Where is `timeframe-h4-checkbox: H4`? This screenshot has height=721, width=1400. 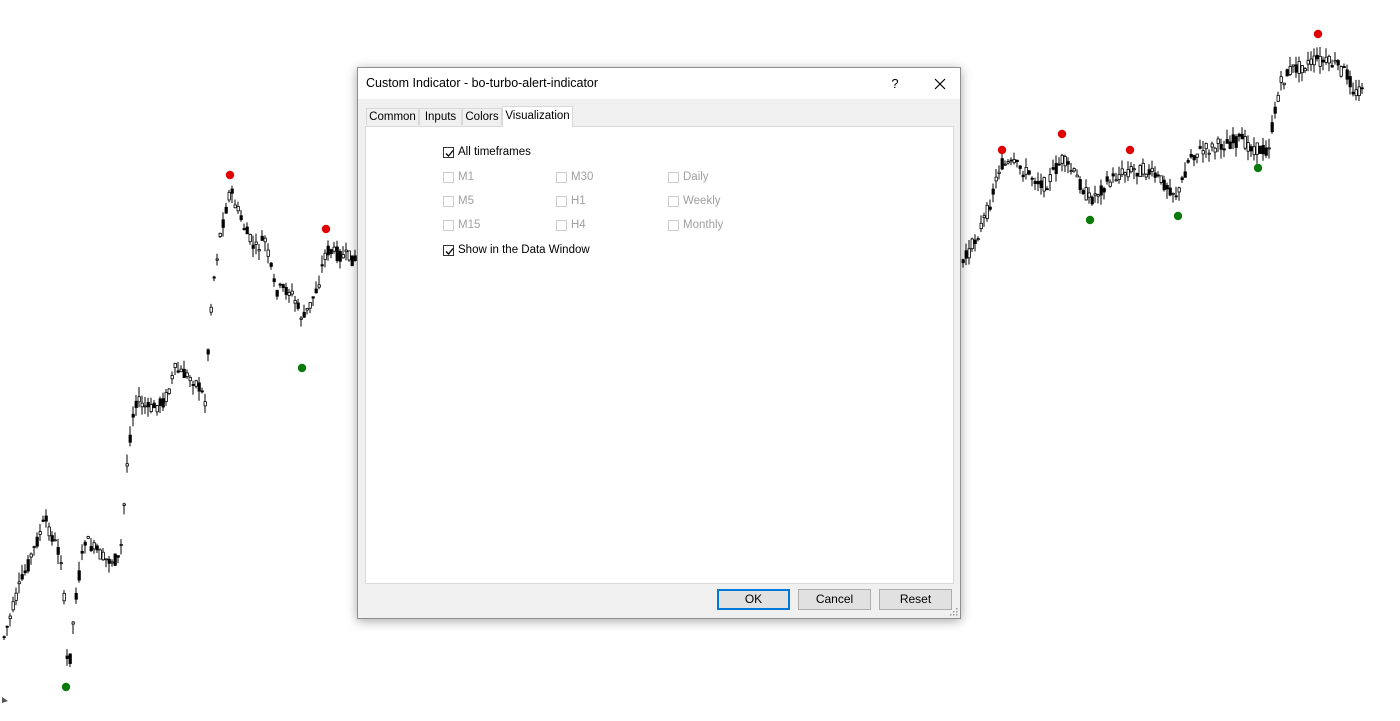 timeframe-h4-checkbox: H4 is located at coordinates (571, 225).